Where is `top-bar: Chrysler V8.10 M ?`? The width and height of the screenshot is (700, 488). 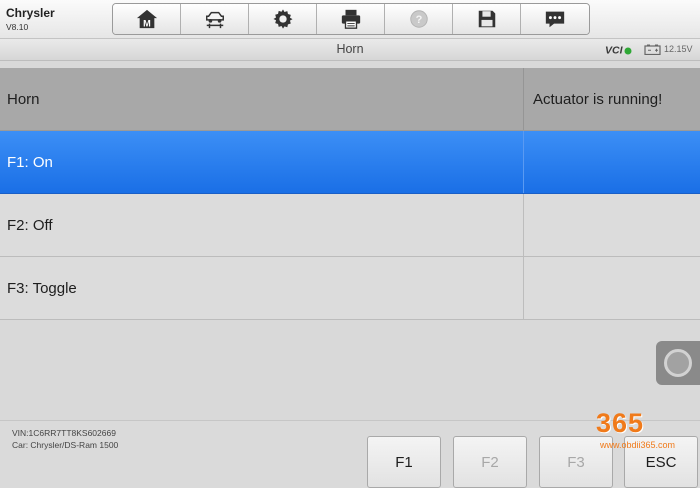 top-bar: Chrysler V8.10 M ? is located at coordinates (350, 19).